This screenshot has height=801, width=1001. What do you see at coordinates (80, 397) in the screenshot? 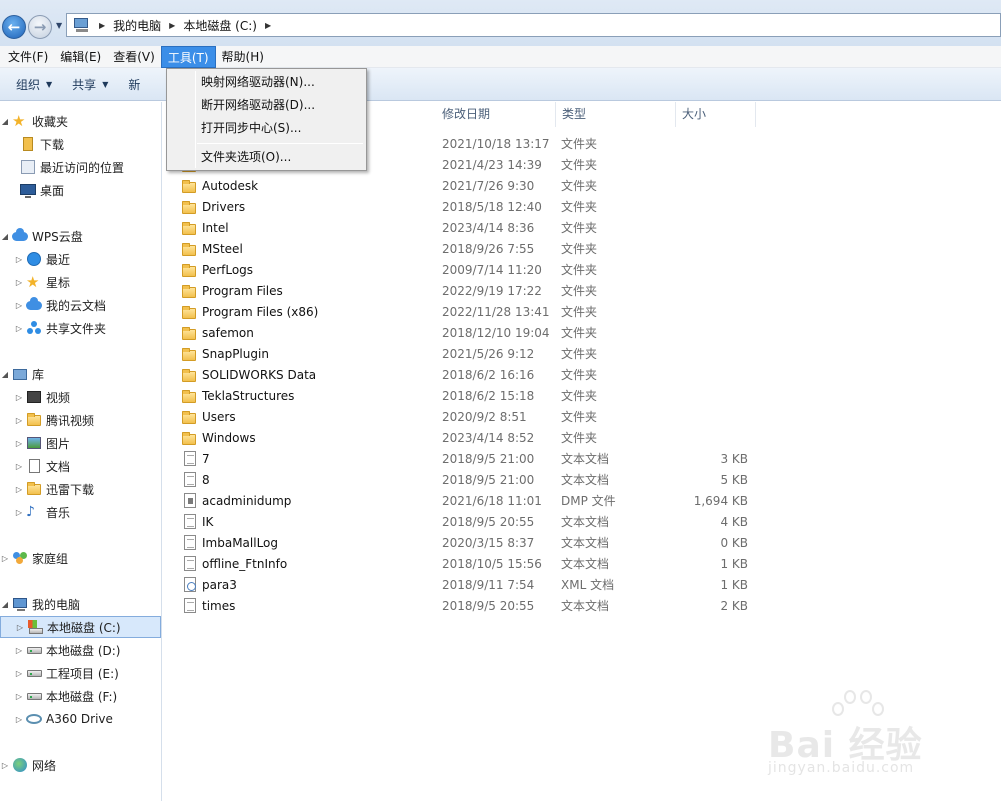
I see `nav-videos: ▷ 视频` at bounding box center [80, 397].